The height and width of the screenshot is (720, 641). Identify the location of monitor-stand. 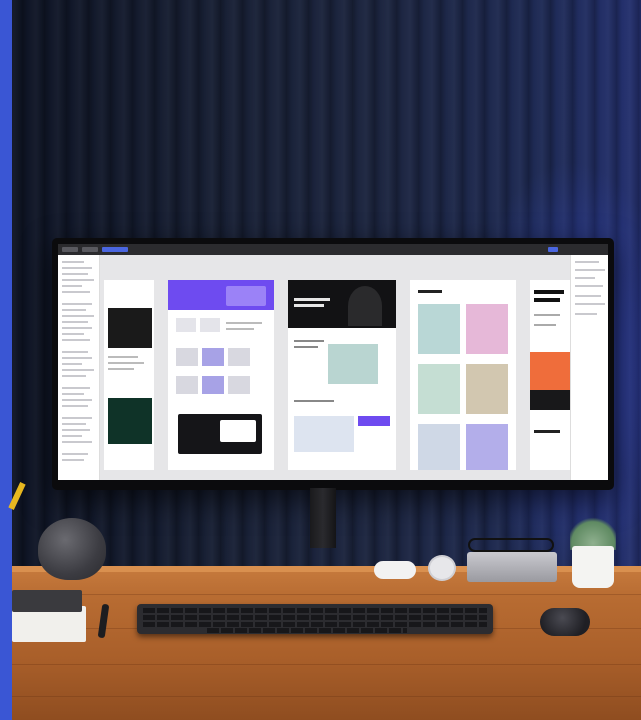
(323, 518).